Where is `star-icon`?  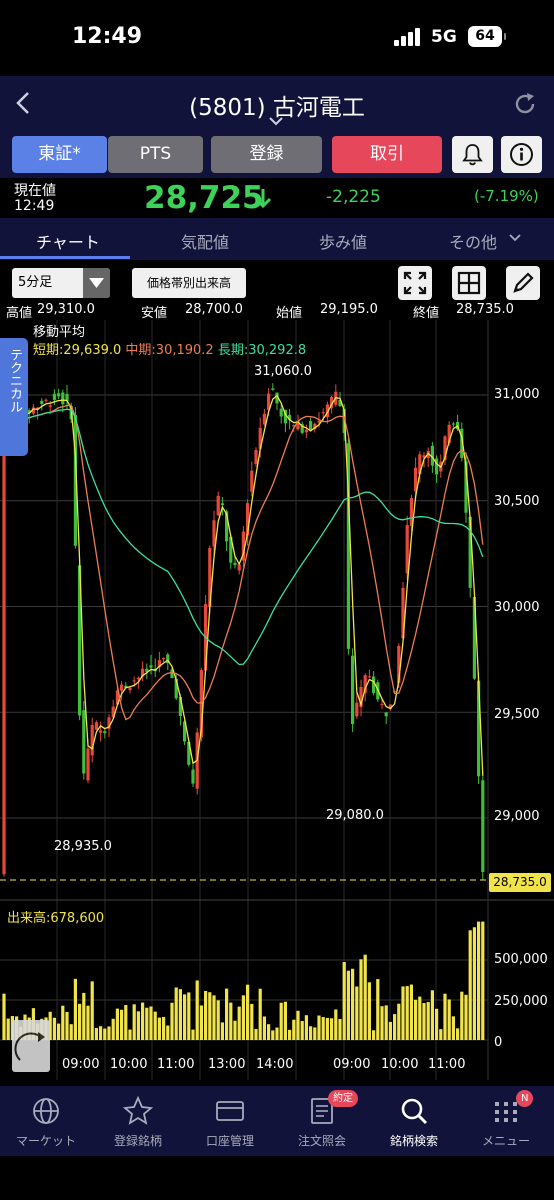
star-icon is located at coordinates (138, 1110).